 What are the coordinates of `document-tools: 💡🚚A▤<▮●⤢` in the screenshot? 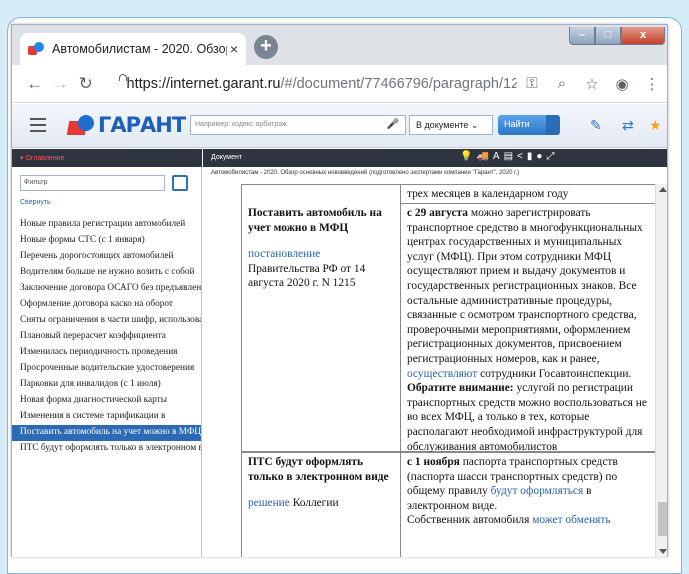 It's located at (509, 156).